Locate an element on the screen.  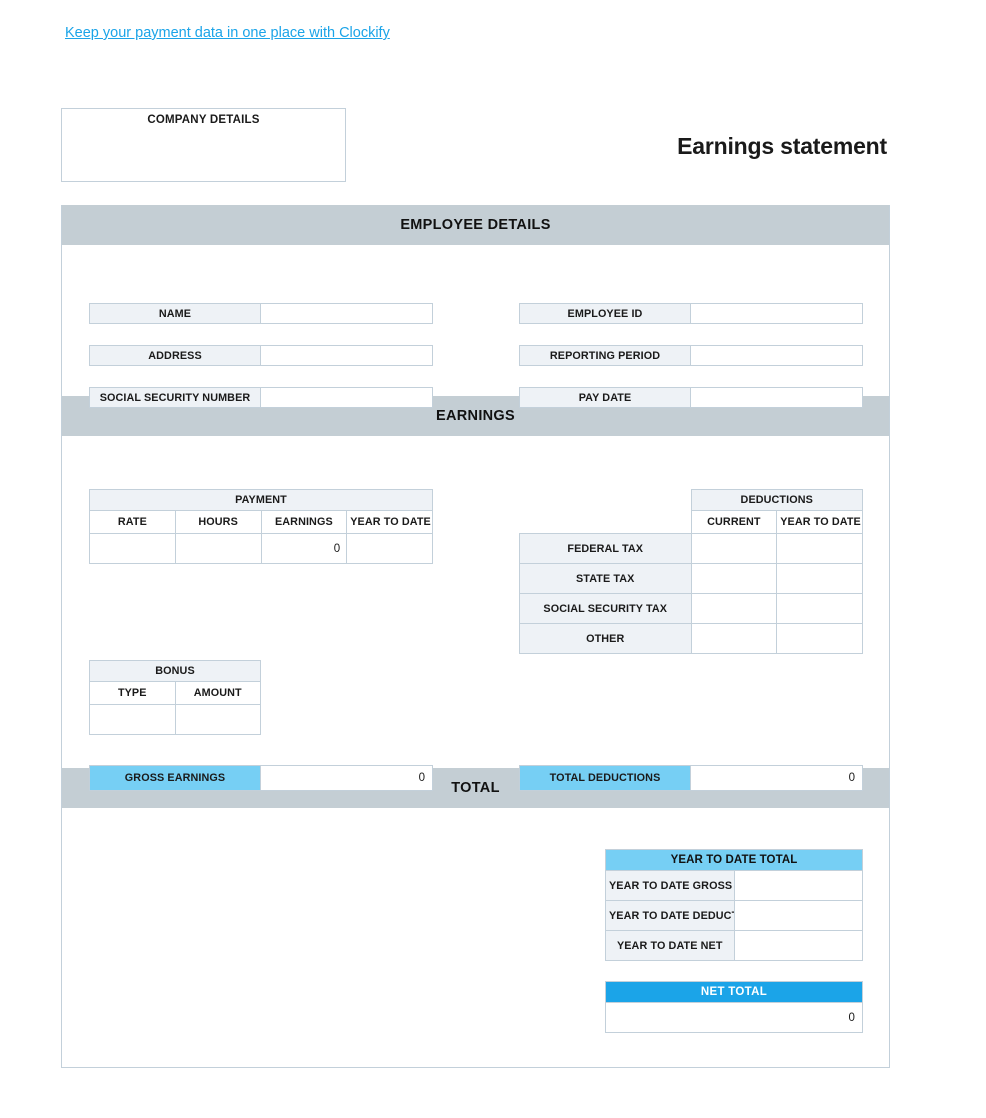
table-caption-row: DEDUCTIONS is located at coordinates (691, 500).